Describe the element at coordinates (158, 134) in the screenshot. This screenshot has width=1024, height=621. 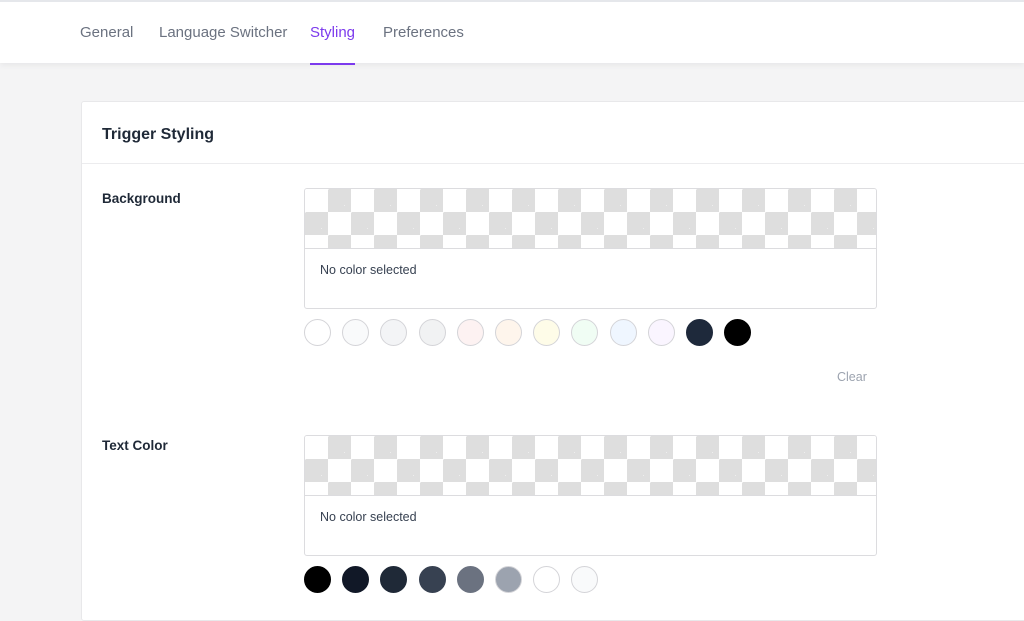
I see `card-title: Trigger Styling` at that location.